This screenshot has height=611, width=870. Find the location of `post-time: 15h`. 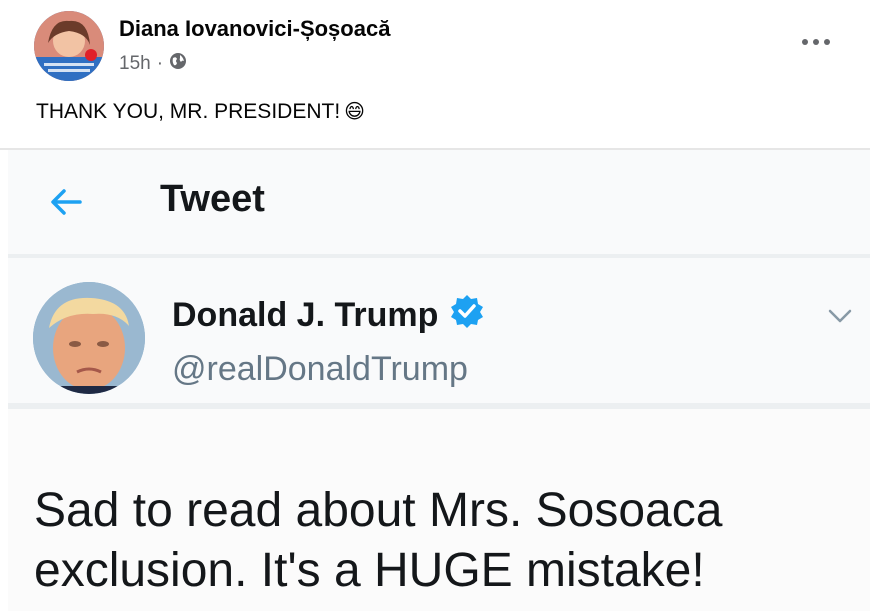

post-time: 15h is located at coordinates (135, 64).